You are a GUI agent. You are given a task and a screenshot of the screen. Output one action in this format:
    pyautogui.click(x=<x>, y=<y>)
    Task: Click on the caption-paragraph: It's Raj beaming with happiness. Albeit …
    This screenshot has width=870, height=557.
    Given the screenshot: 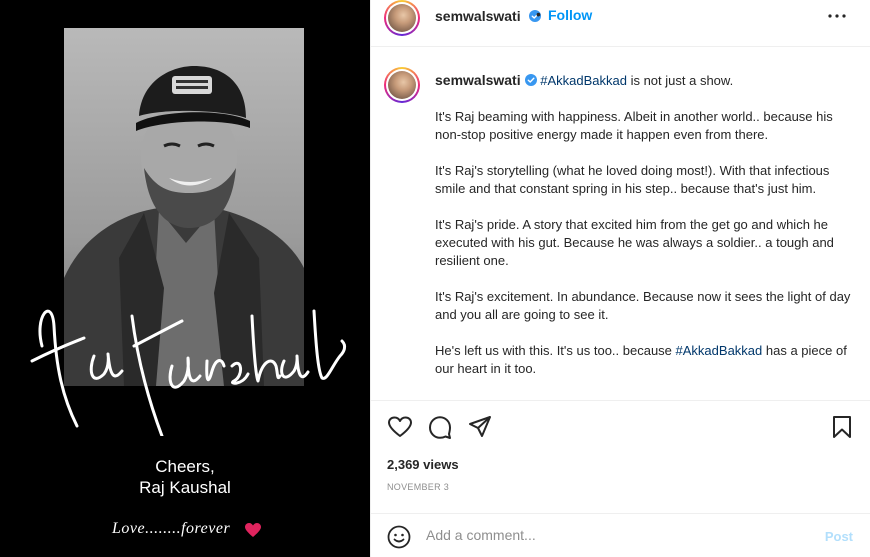 What is the action you would take?
    pyautogui.click(x=634, y=125)
    